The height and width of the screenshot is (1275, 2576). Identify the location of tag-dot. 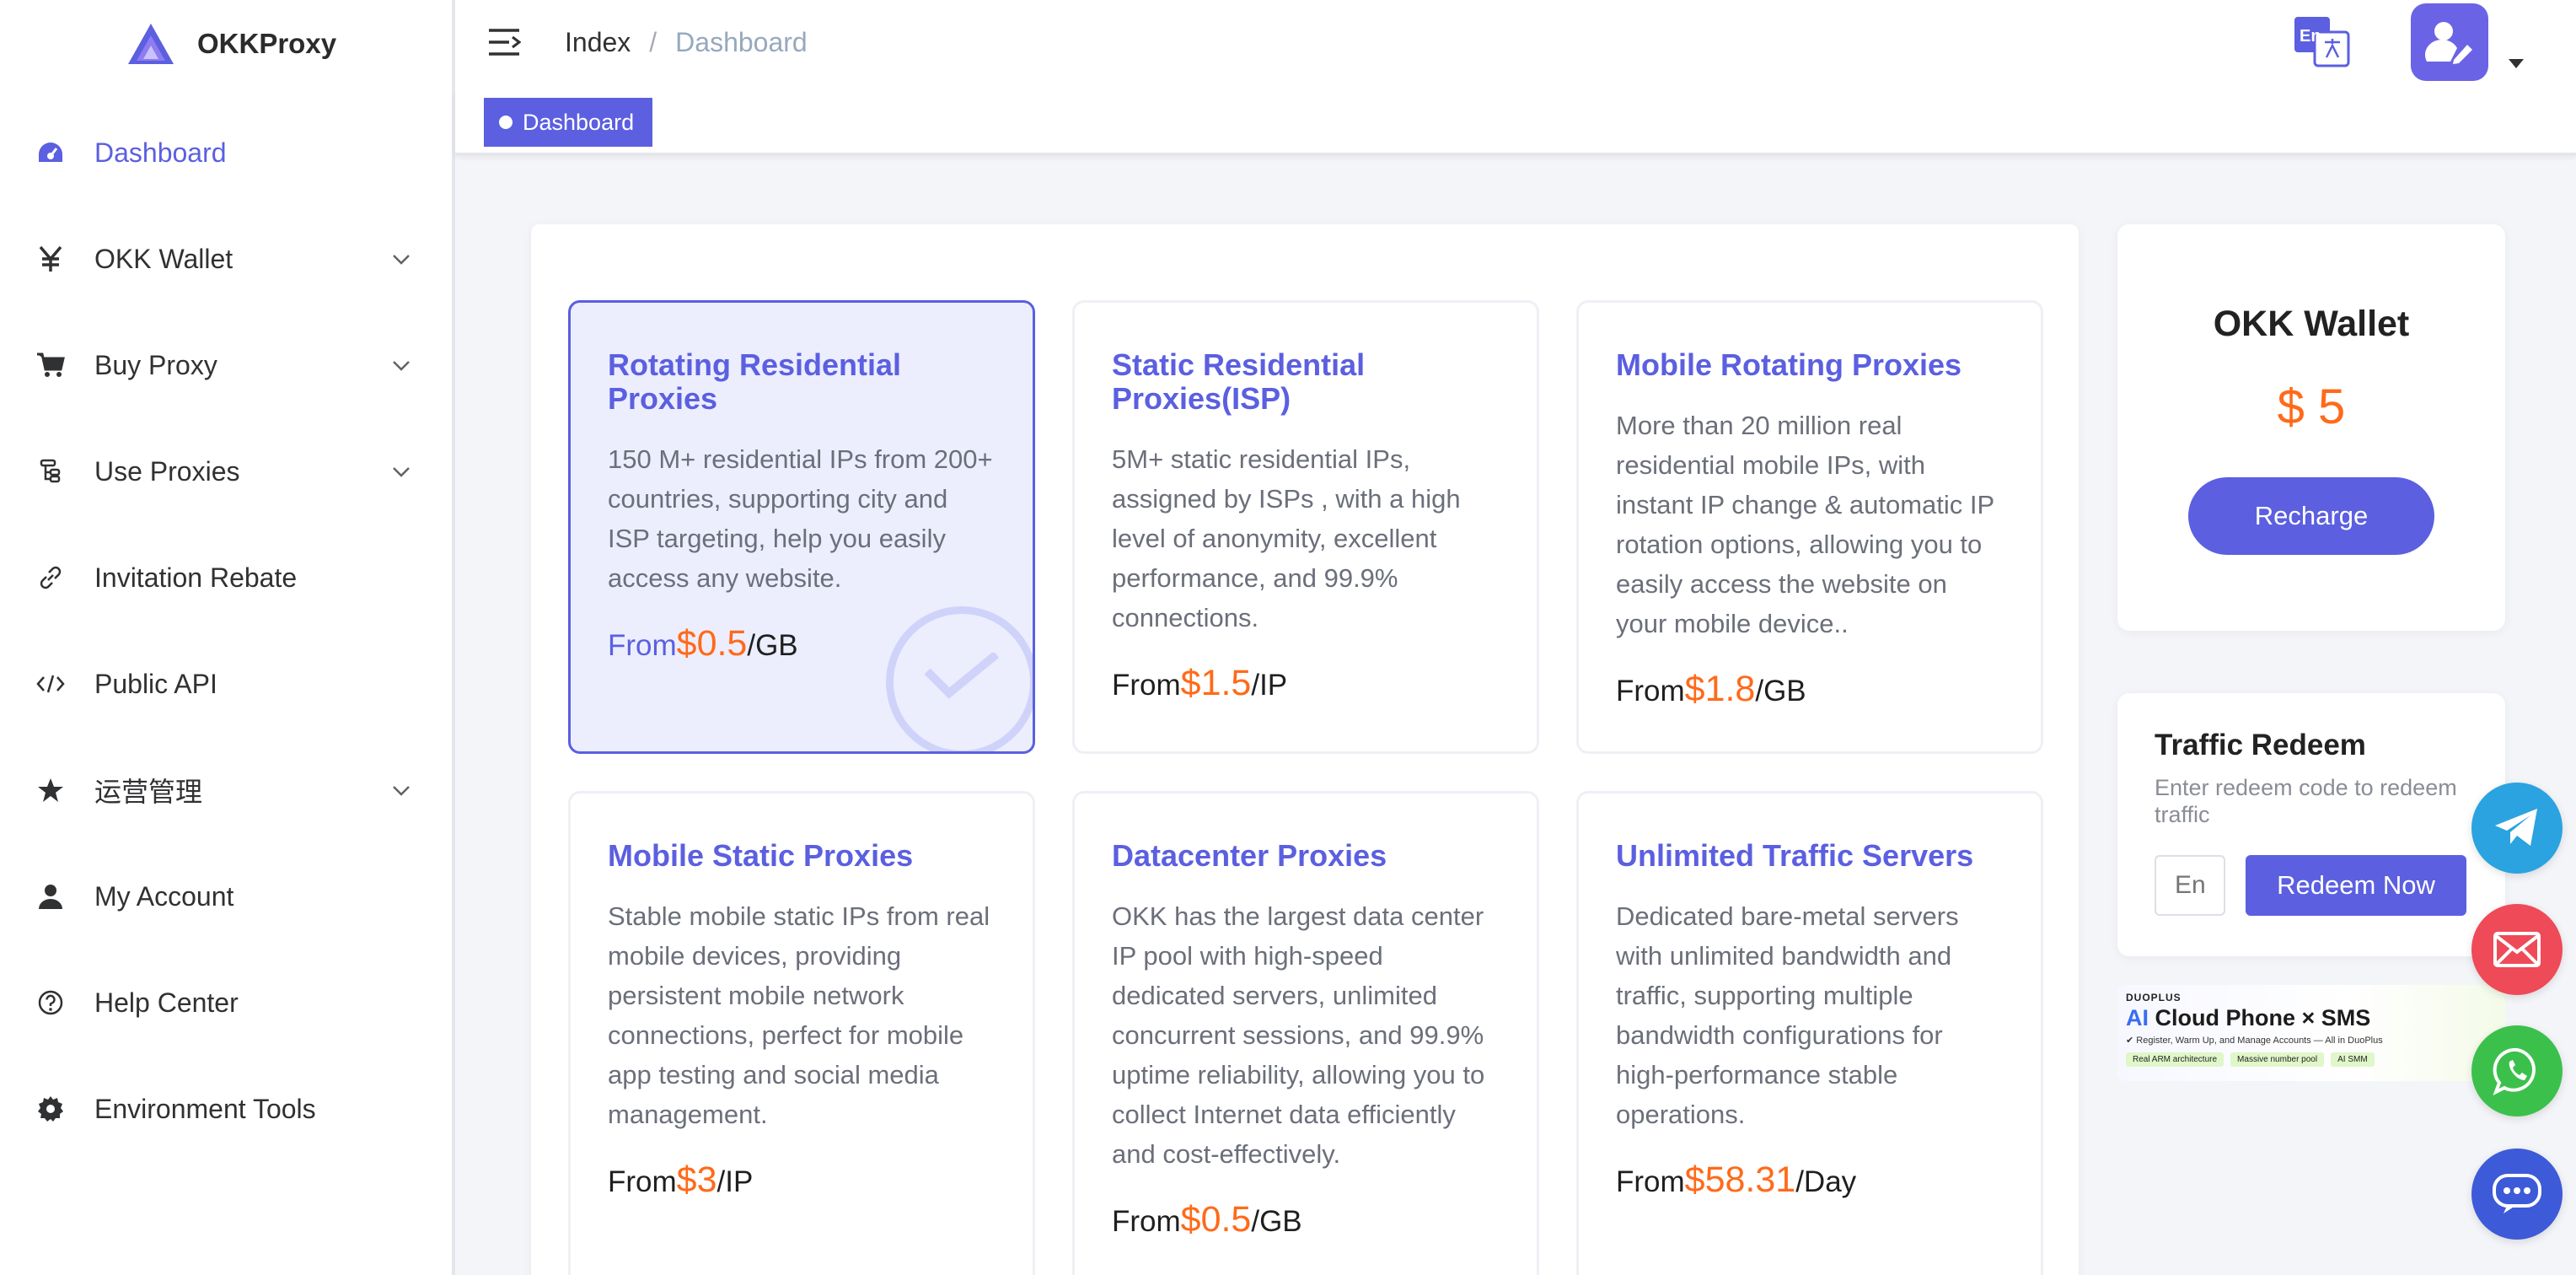
(506, 122).